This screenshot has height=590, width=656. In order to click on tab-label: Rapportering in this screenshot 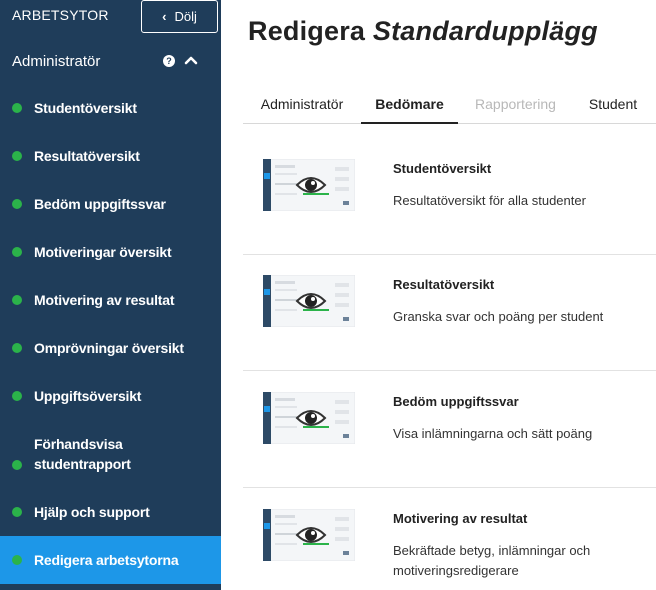, I will do `click(515, 104)`.